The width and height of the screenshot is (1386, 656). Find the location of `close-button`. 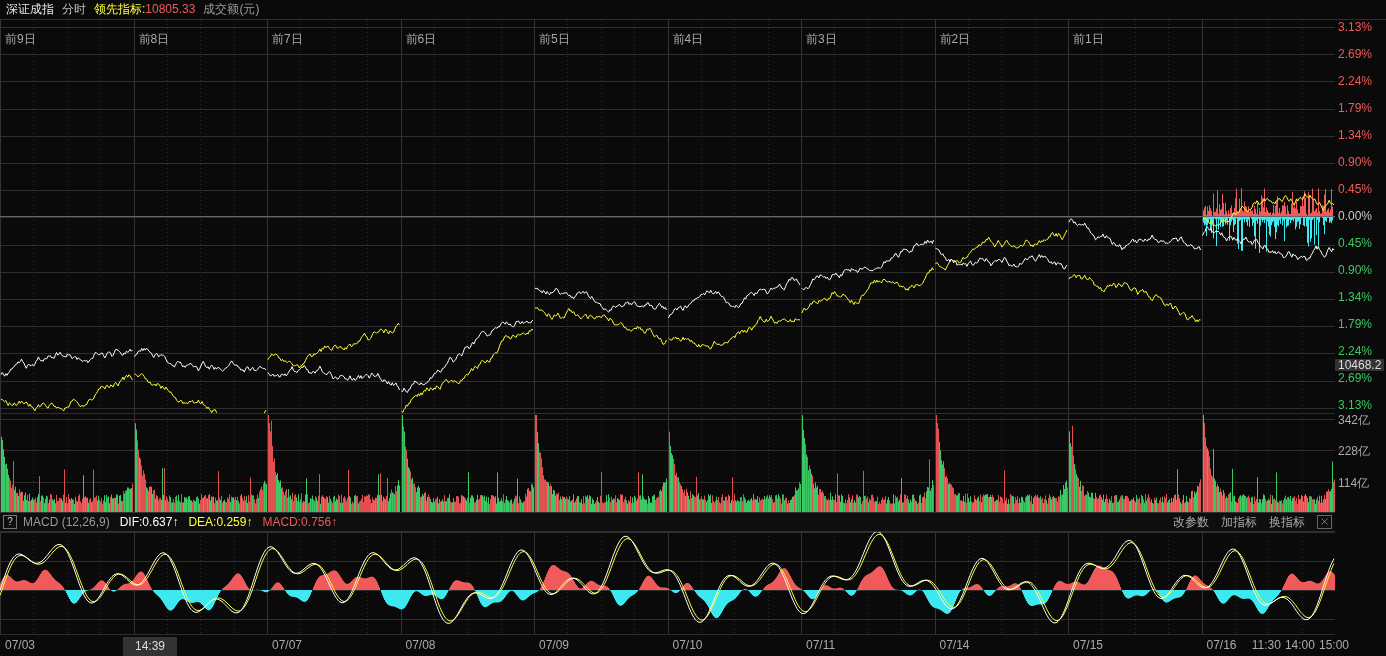

close-button is located at coordinates (1324, 521).